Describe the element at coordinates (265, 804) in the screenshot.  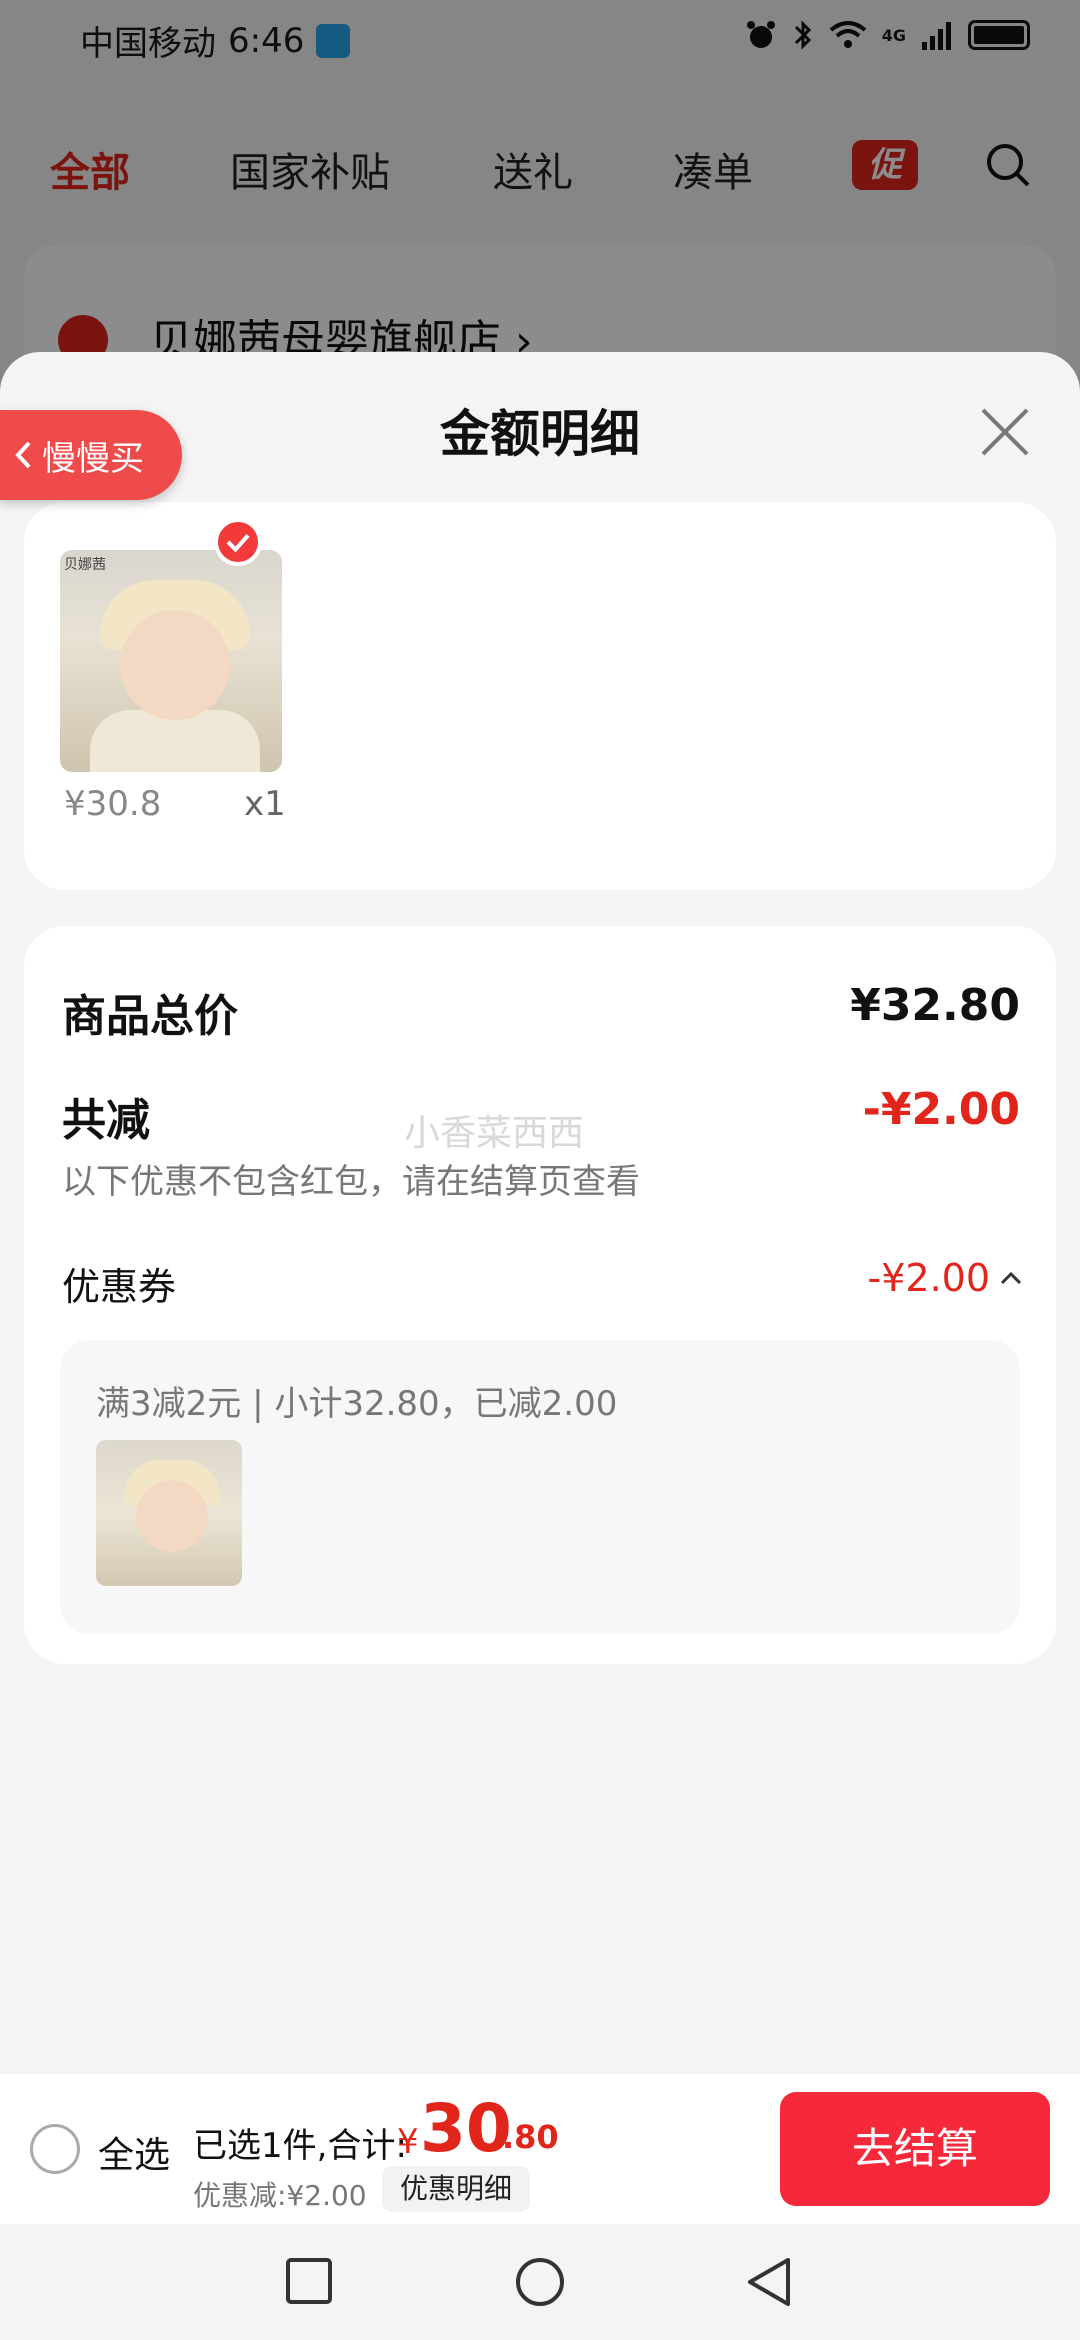
I see `product-quantity: x1` at that location.